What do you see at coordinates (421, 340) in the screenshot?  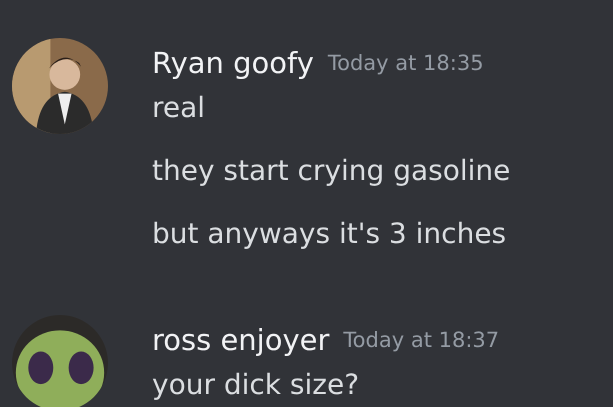 I see `timestamp: Today at 18:37` at bounding box center [421, 340].